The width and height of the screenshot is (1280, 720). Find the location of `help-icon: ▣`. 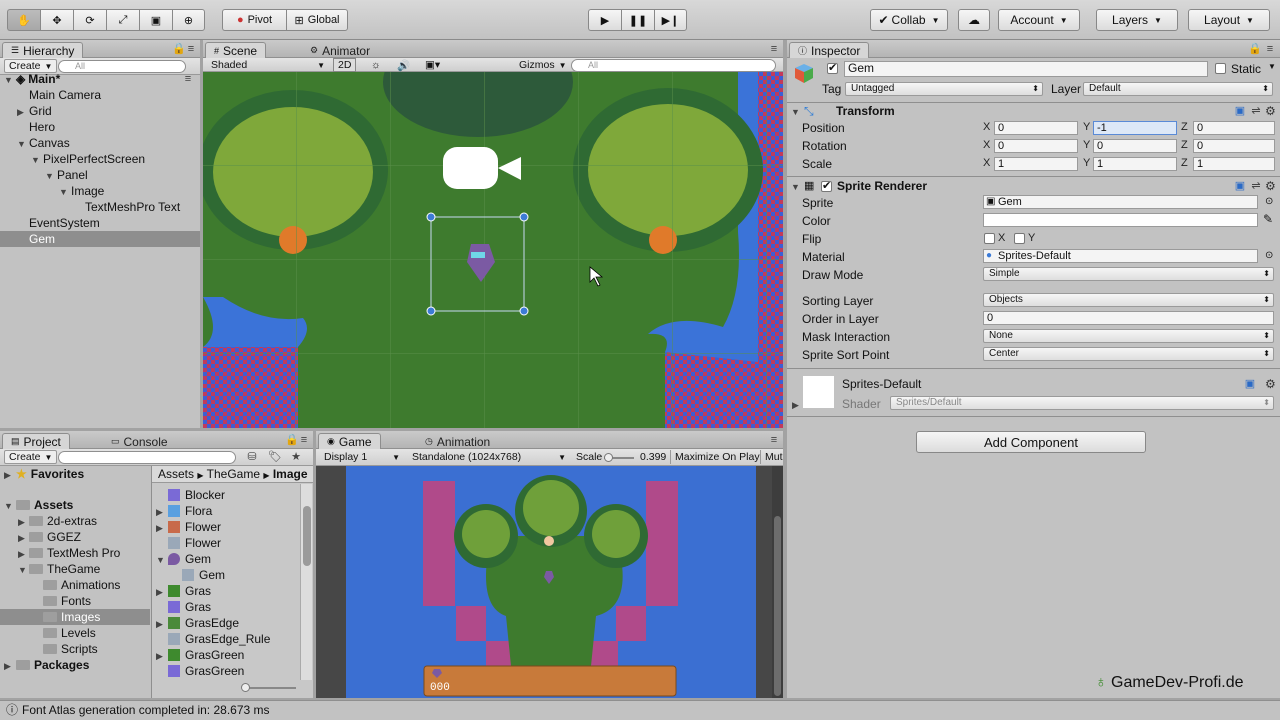

help-icon: ▣ is located at coordinates (1240, 111).